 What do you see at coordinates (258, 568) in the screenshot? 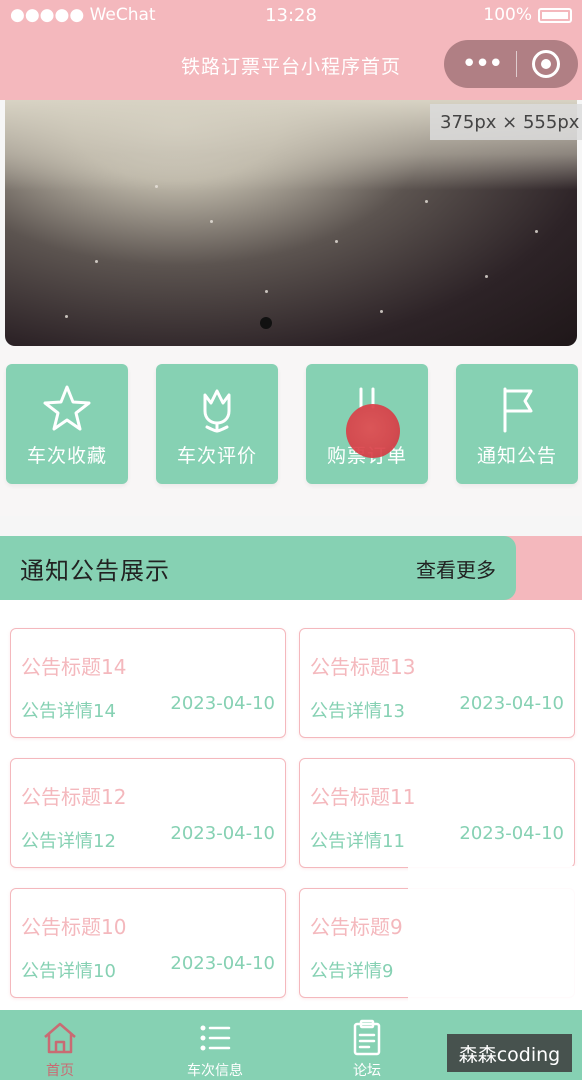
I see `notice-header-bar: 通知公告展示 查看更多` at bounding box center [258, 568].